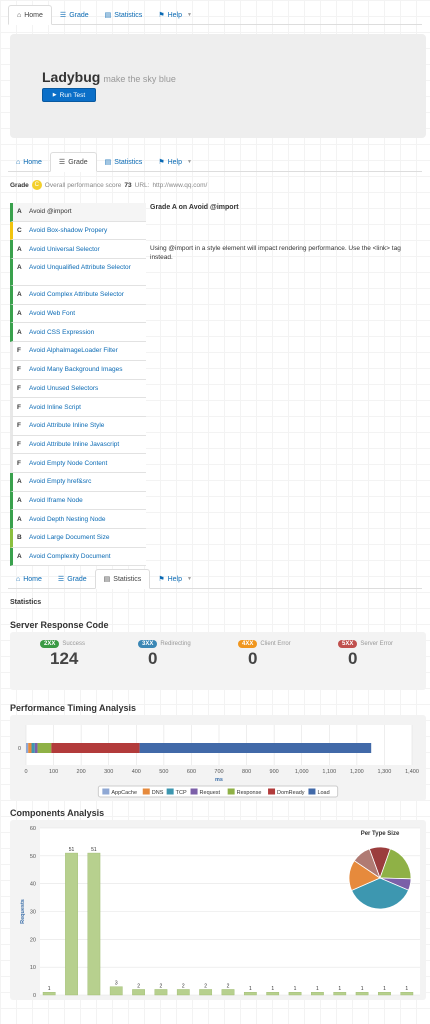  Describe the element at coordinates (50, 644) in the screenshot. I see `code-badge: 2XX` at that location.